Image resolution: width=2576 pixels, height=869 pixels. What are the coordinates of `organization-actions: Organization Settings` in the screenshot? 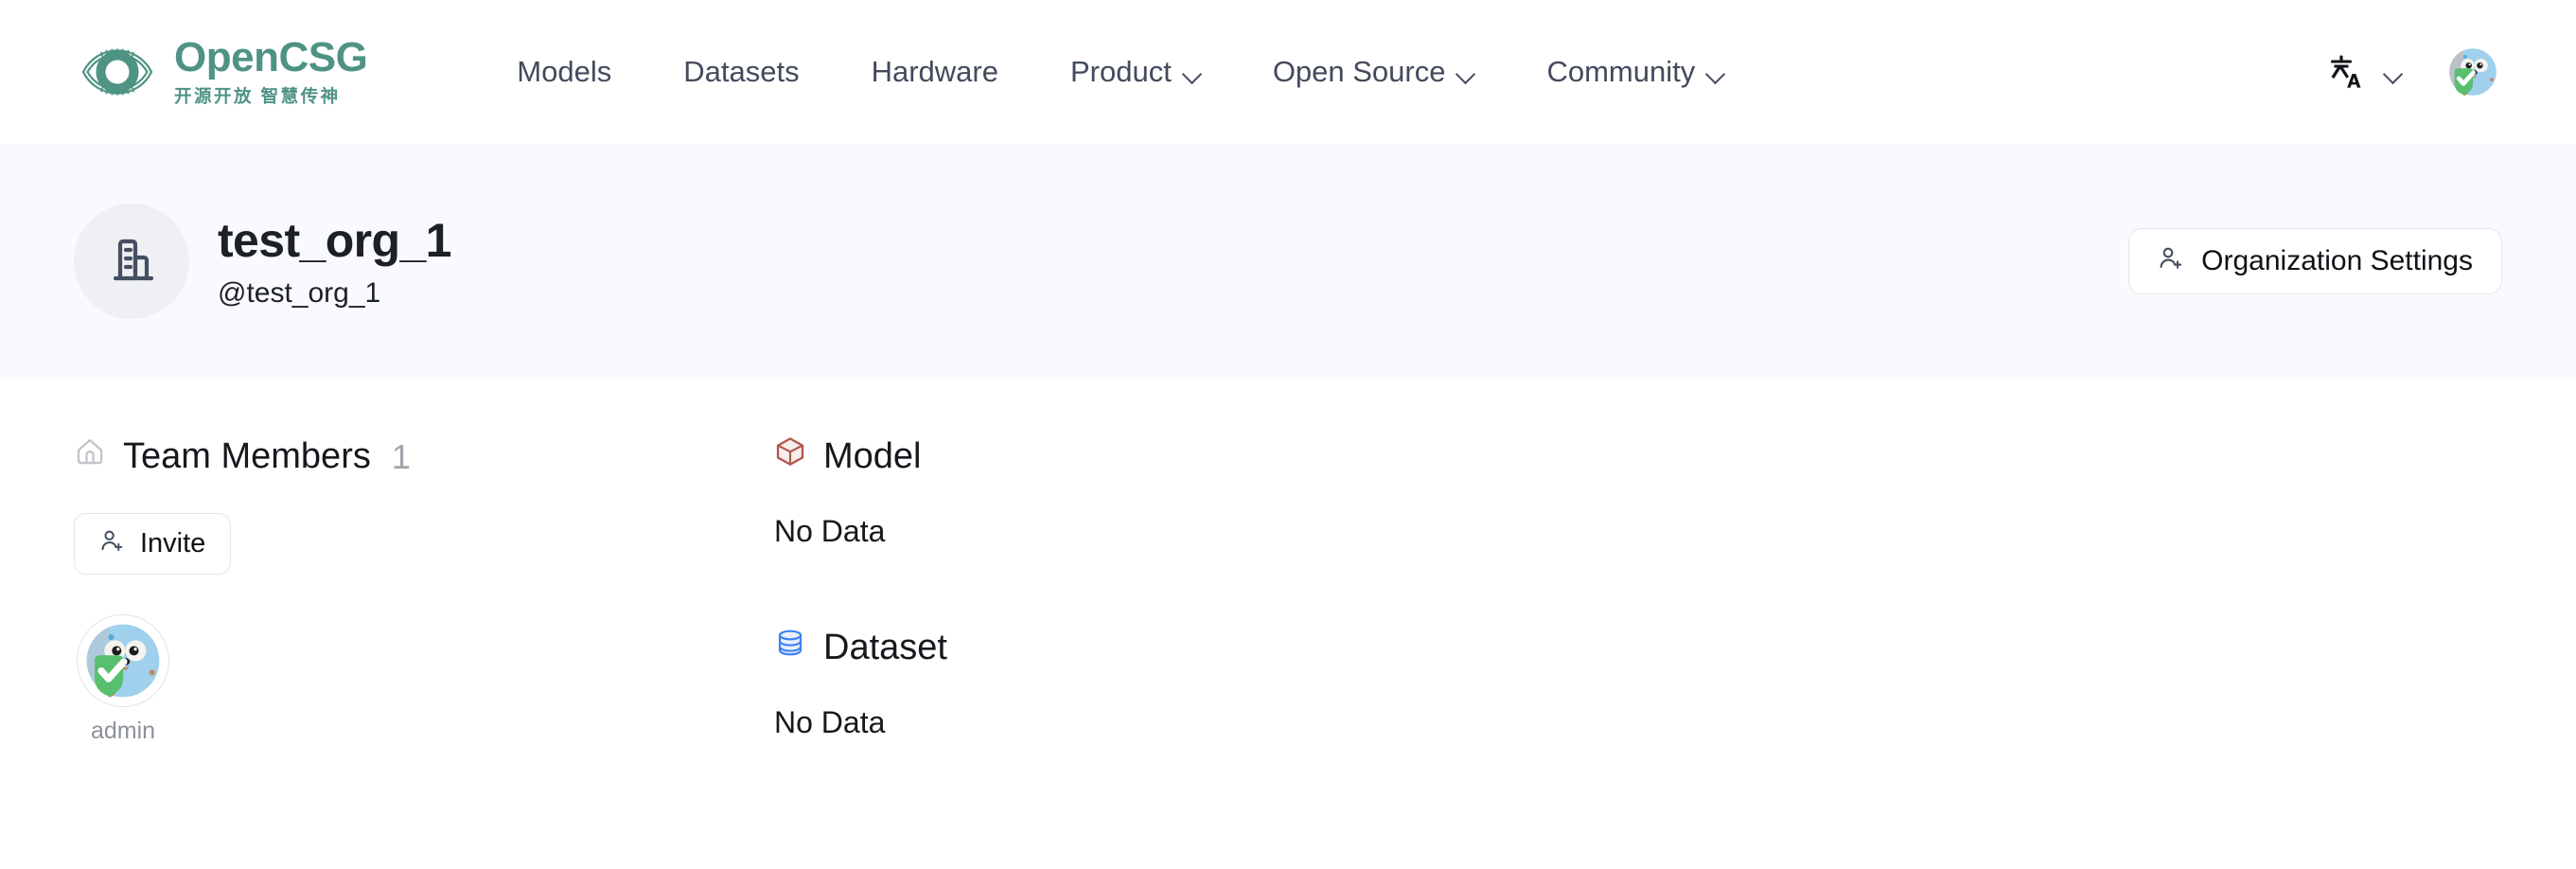 It's located at (2315, 261).